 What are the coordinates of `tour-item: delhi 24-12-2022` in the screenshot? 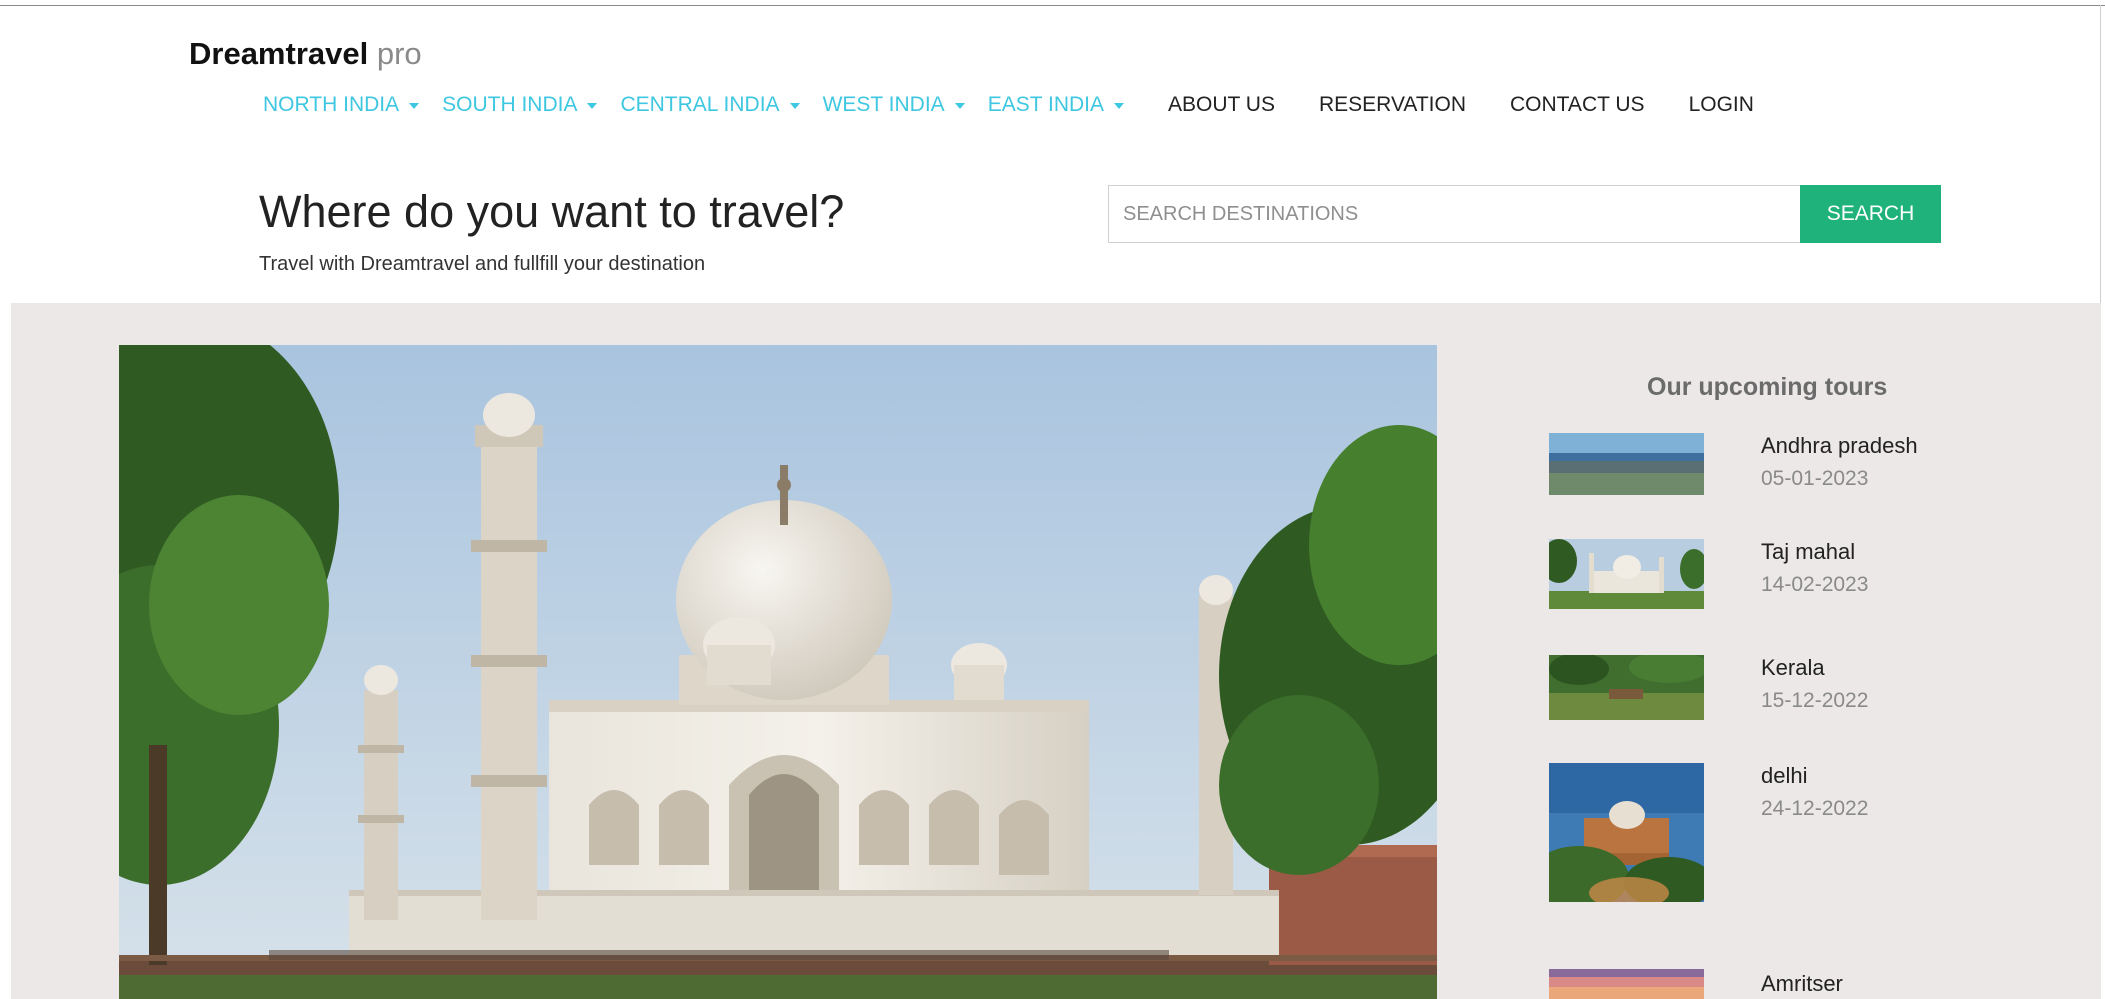 It's located at (1759, 833).